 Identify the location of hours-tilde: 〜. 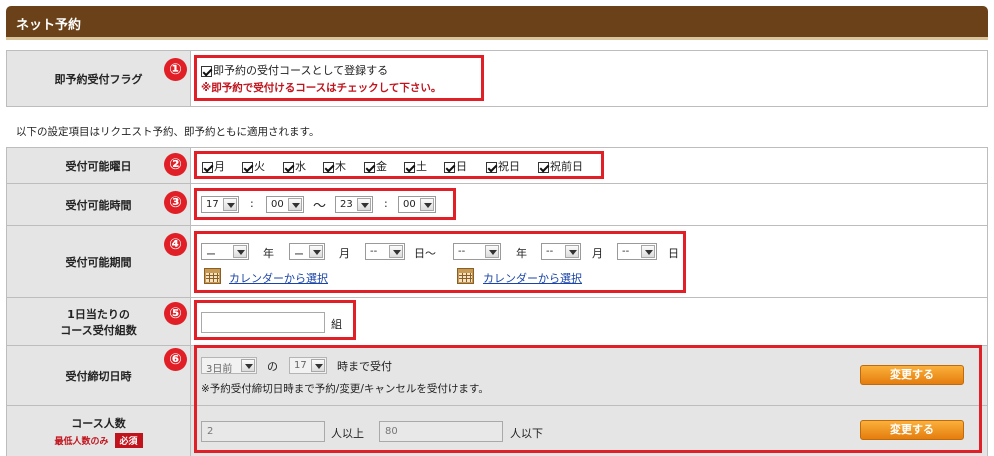
(320, 206).